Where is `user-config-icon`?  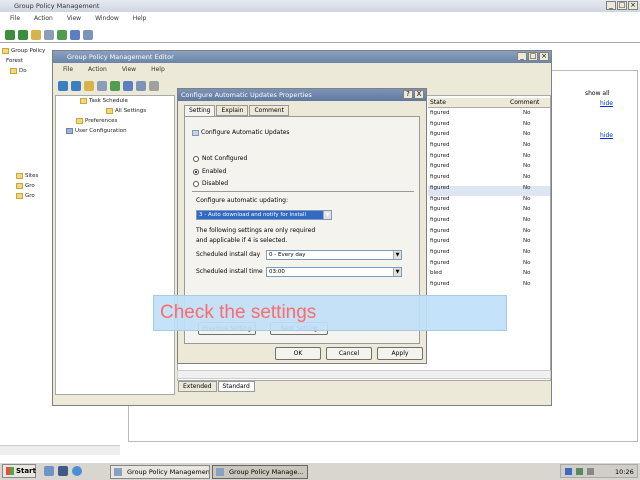
user-config-icon is located at coordinates (69, 130).